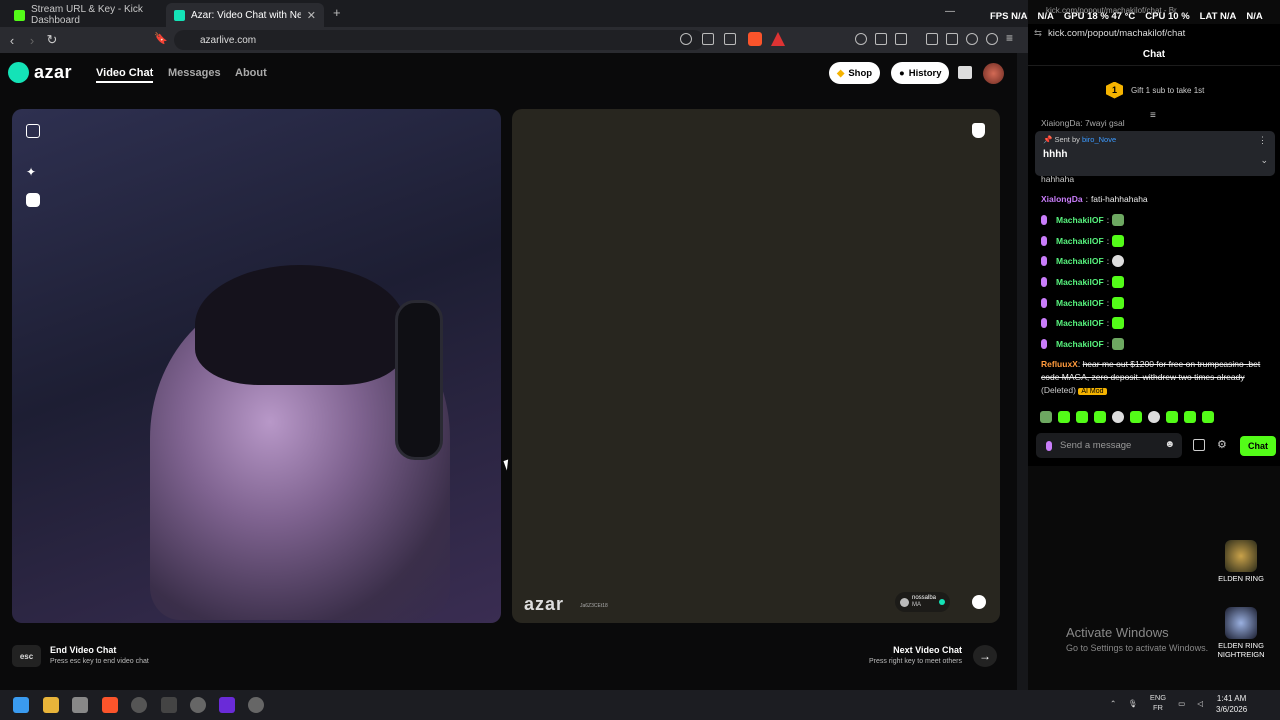  I want to click on azar-favicon-icon, so click(179, 15).